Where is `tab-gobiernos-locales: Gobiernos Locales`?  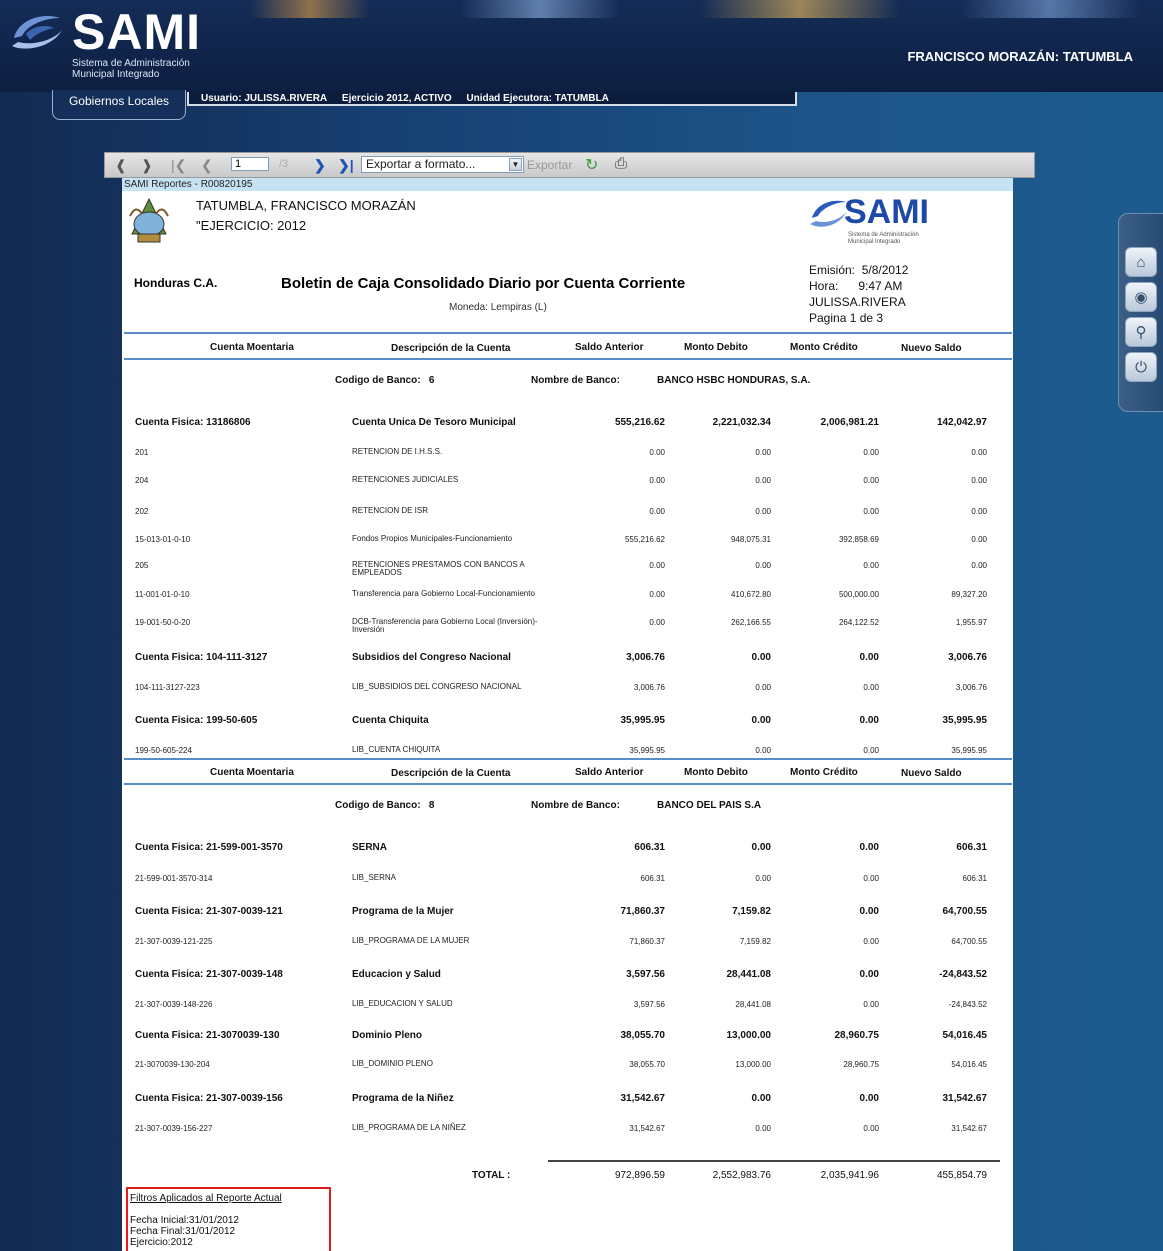 tab-gobiernos-locales: Gobiernos Locales is located at coordinates (119, 105).